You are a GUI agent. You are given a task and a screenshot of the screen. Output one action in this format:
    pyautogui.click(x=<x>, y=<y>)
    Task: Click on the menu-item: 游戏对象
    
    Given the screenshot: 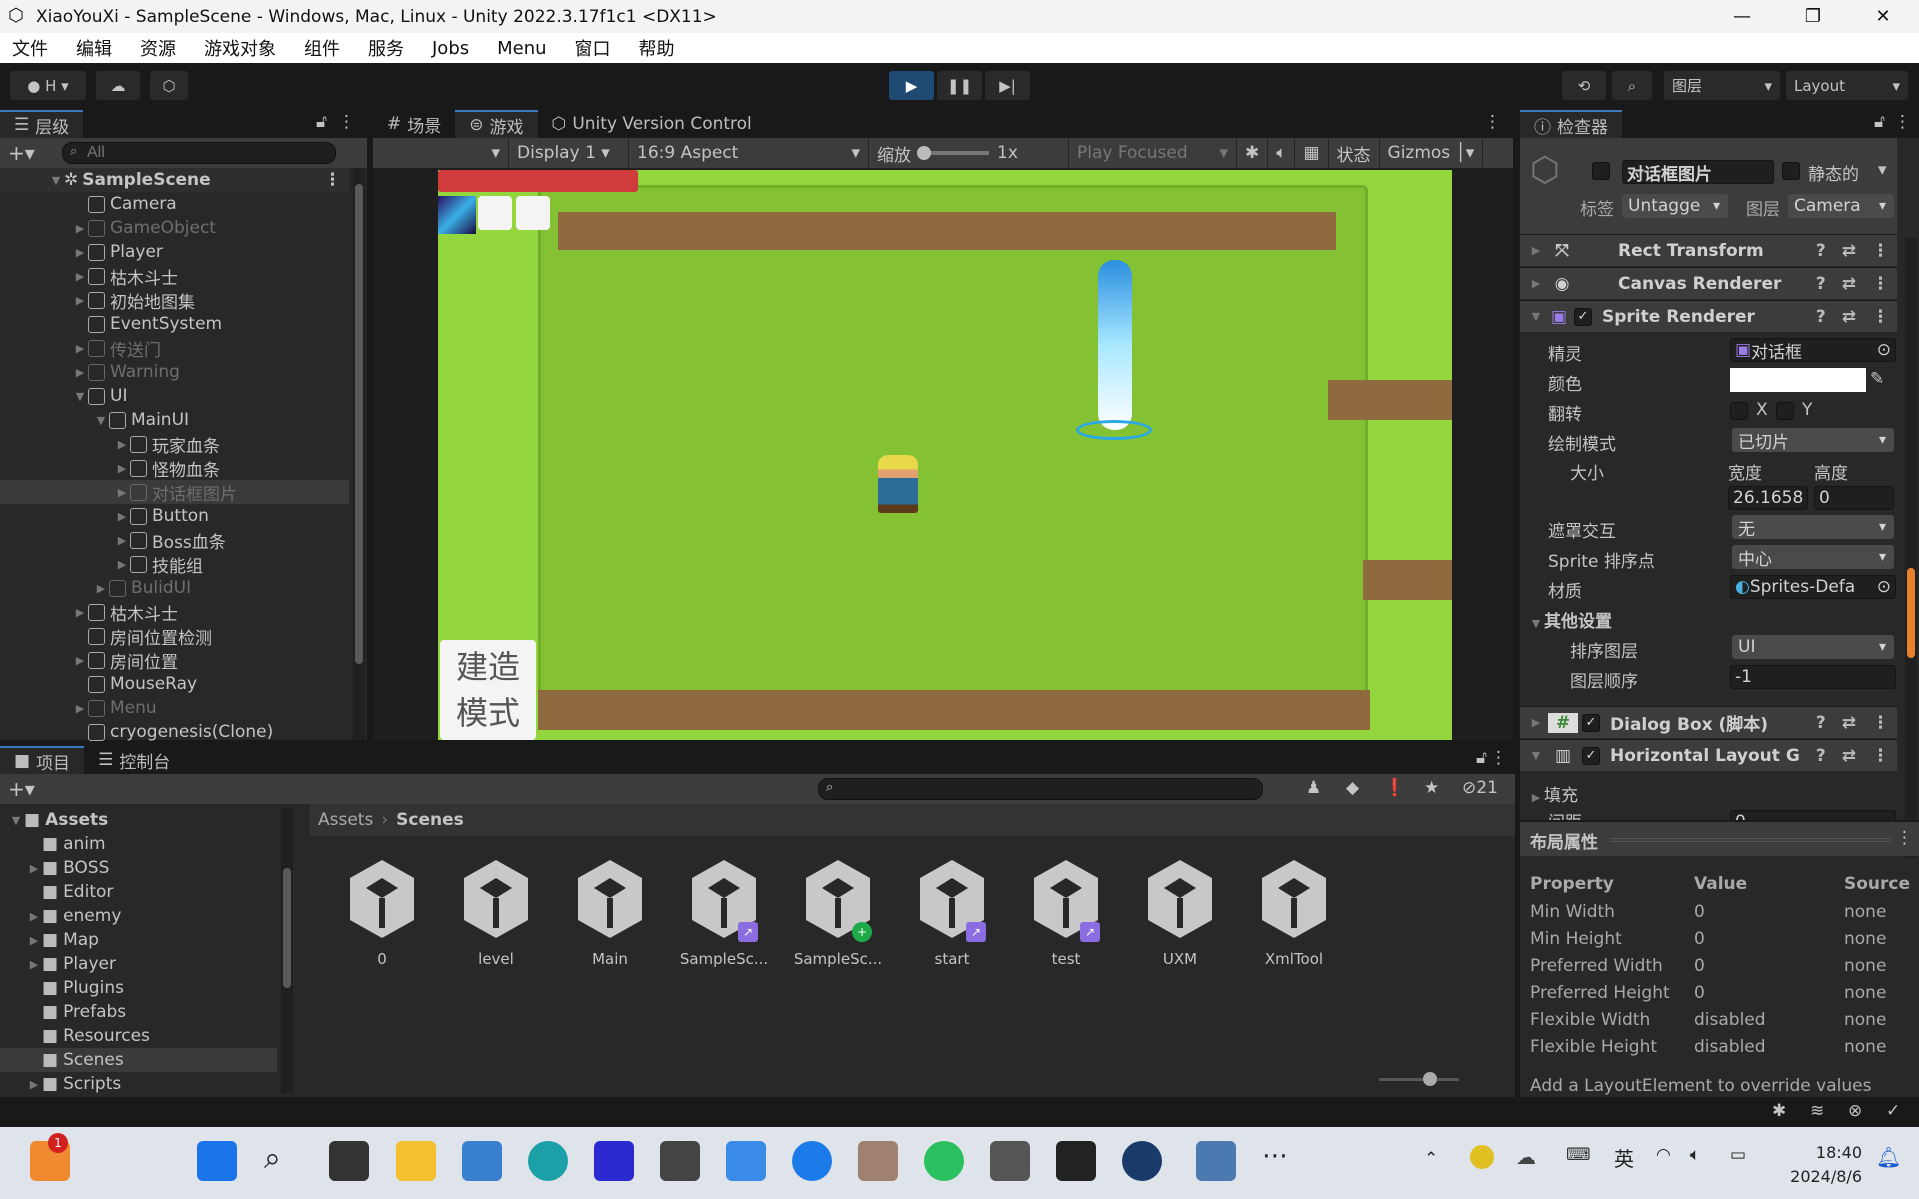 What is the action you would take?
    pyautogui.click(x=240, y=48)
    